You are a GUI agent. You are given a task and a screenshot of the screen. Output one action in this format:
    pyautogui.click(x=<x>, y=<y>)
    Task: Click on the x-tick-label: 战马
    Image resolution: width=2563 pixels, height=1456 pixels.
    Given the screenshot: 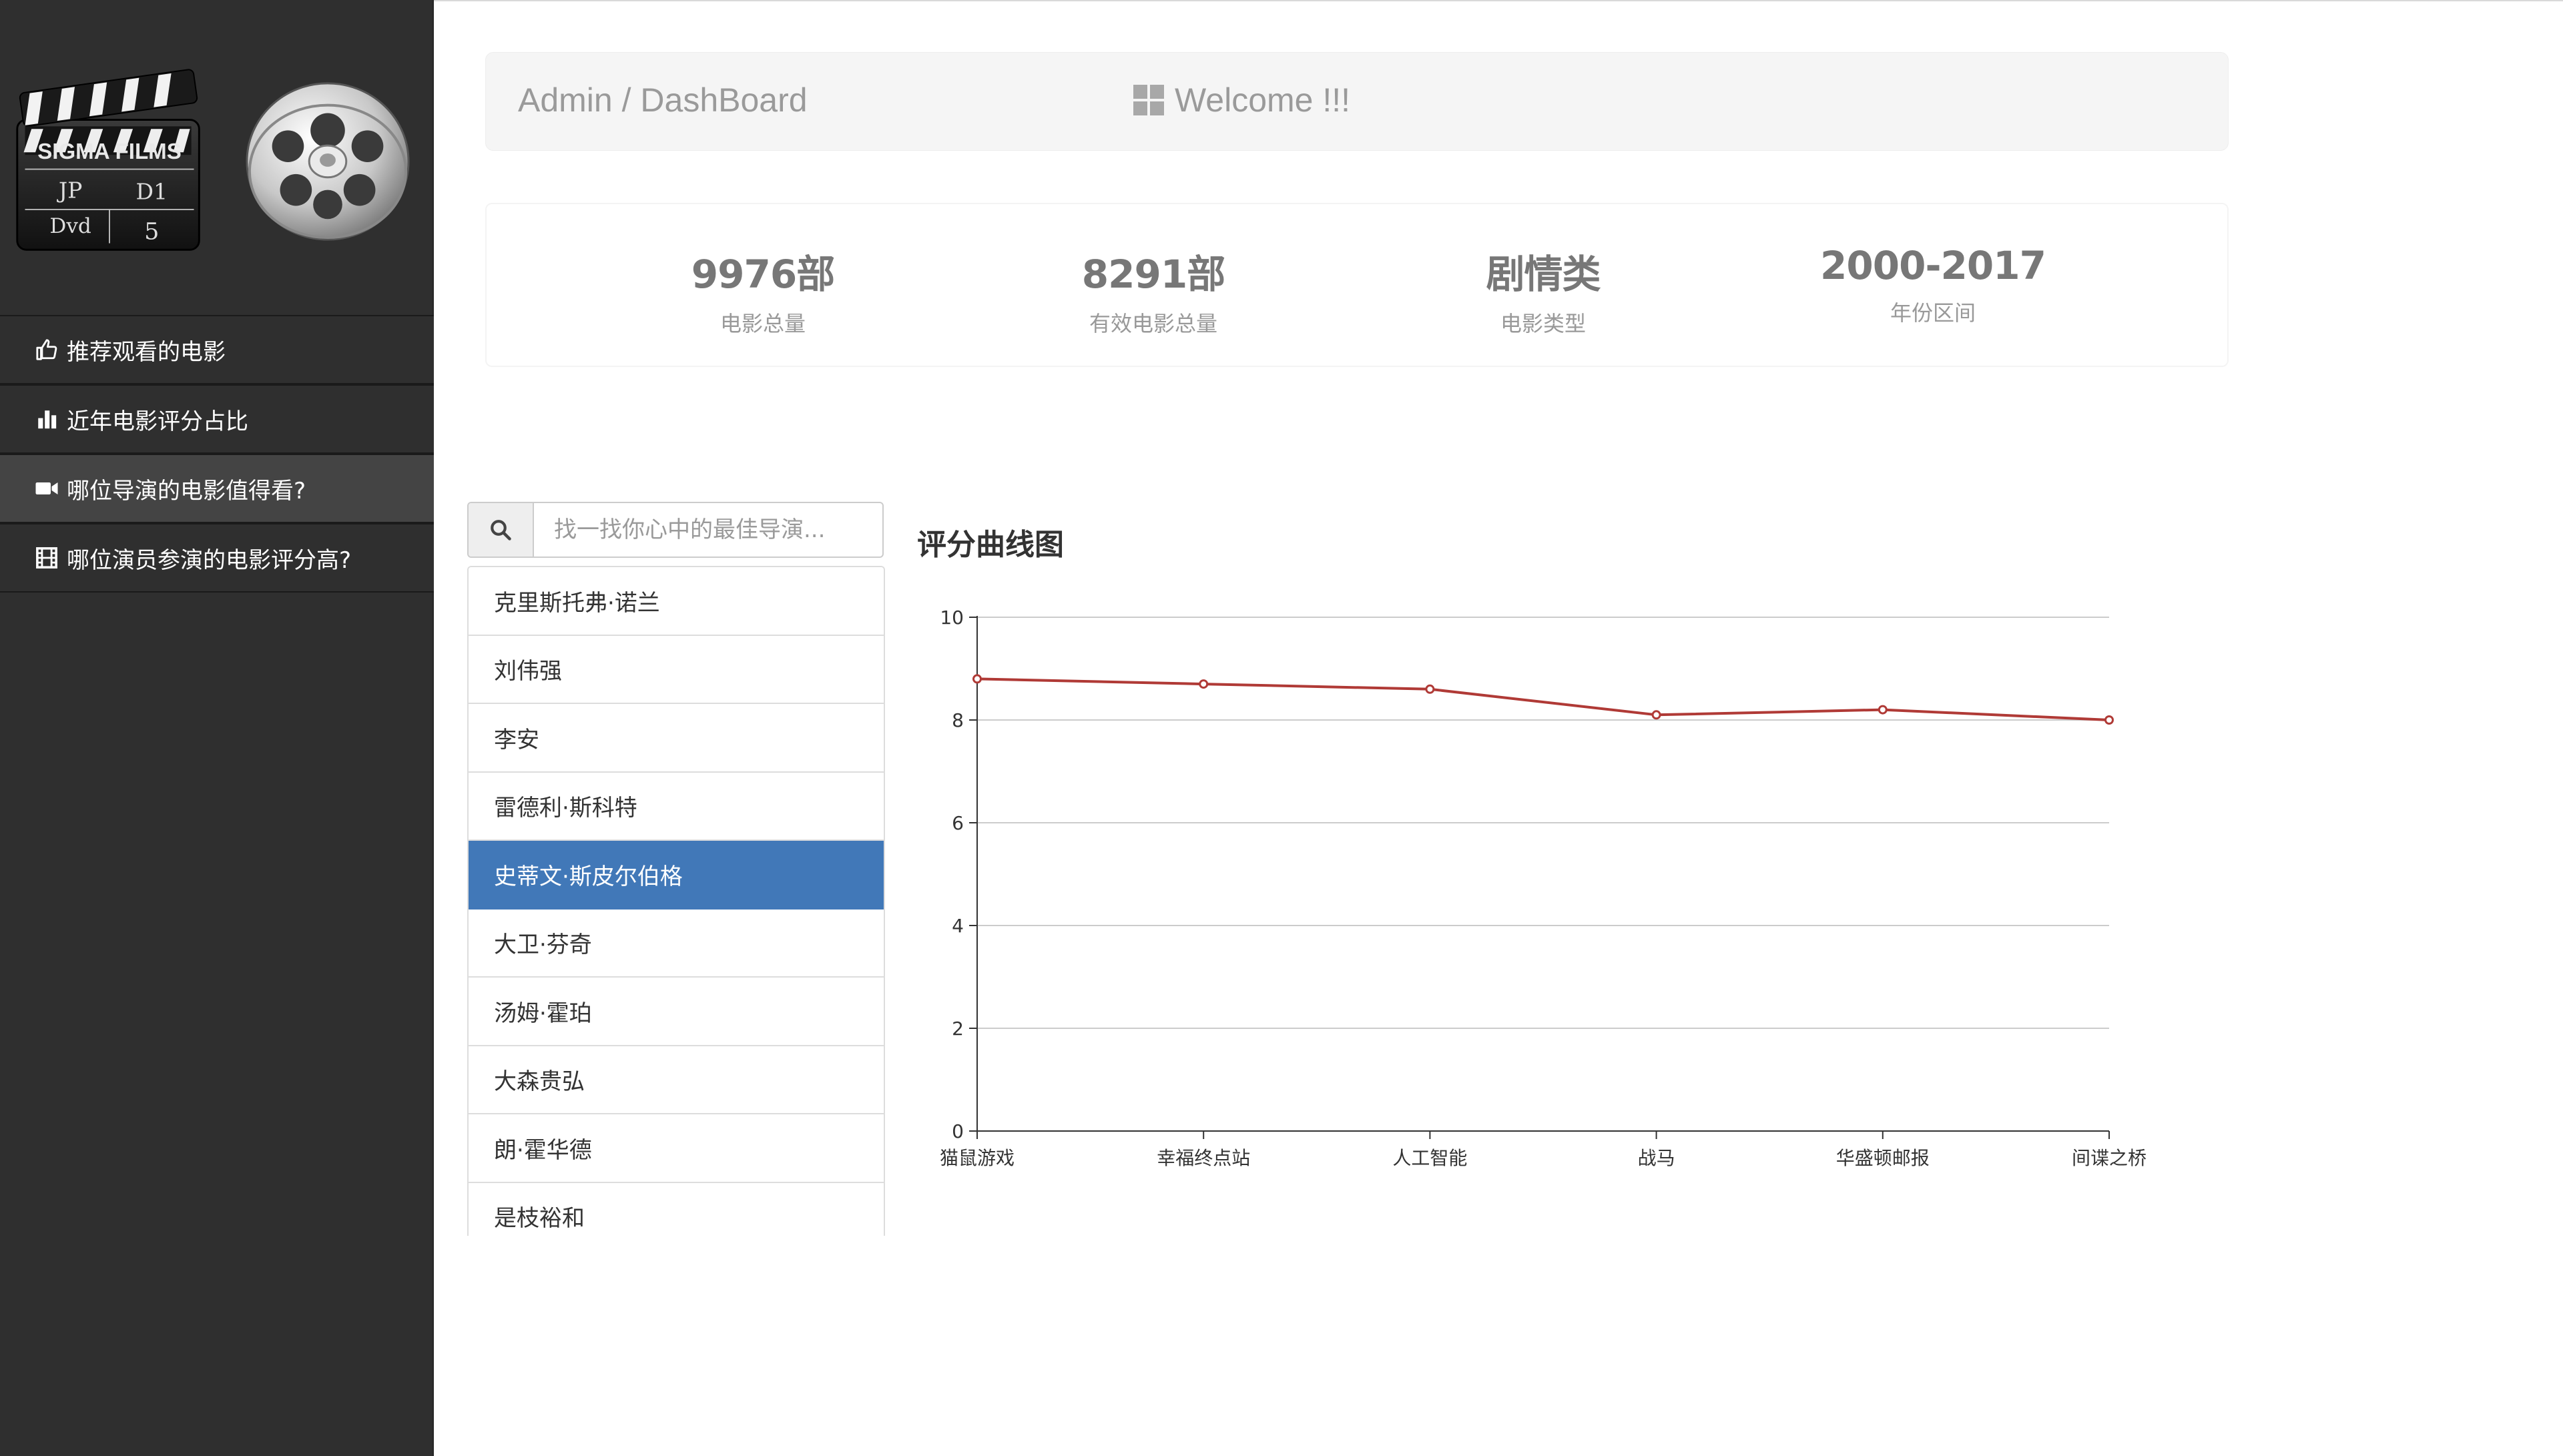 What is the action you would take?
    pyautogui.click(x=1656, y=1158)
    